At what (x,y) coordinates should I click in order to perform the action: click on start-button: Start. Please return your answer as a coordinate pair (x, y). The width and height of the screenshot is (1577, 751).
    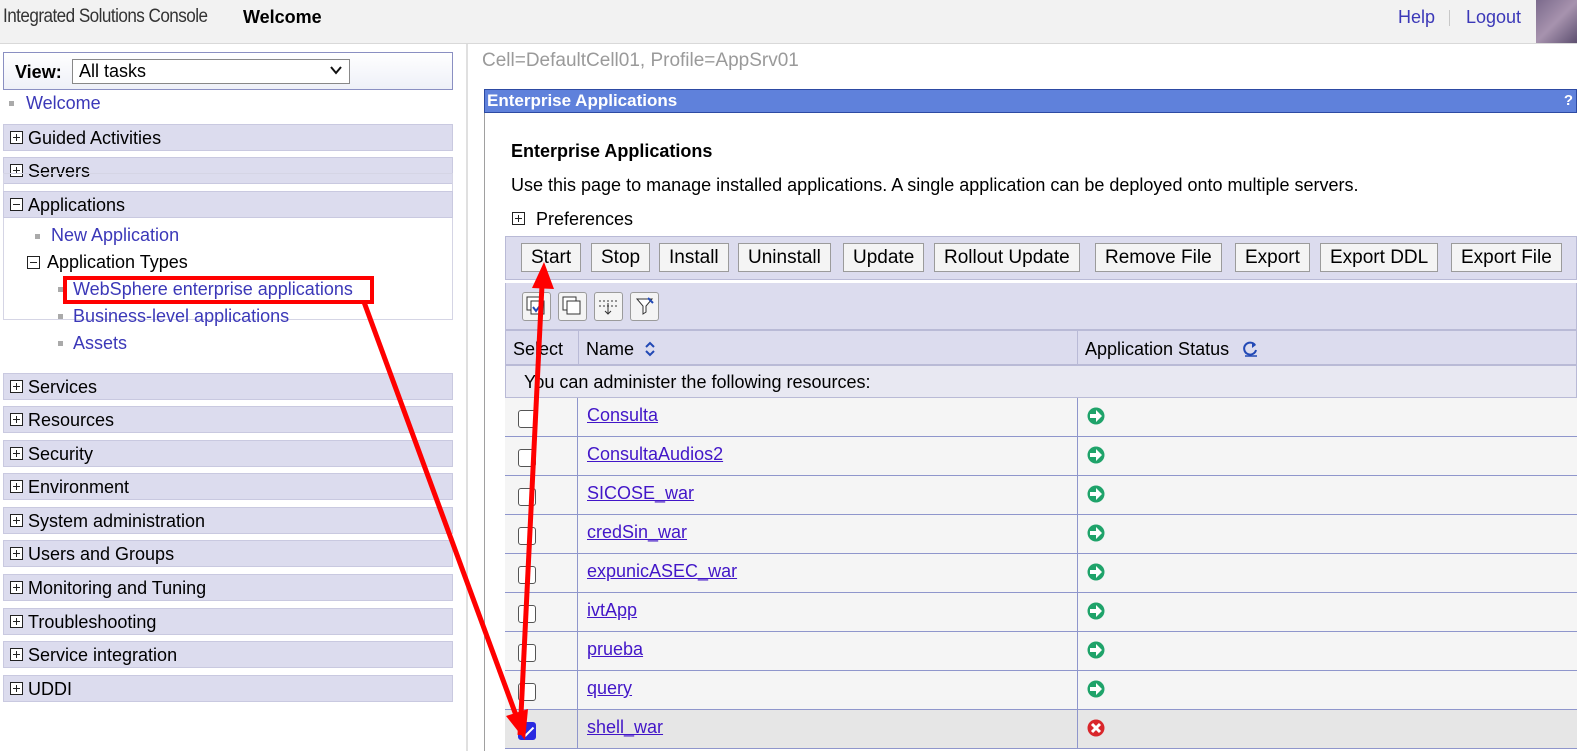
    Looking at the image, I should click on (551, 257).